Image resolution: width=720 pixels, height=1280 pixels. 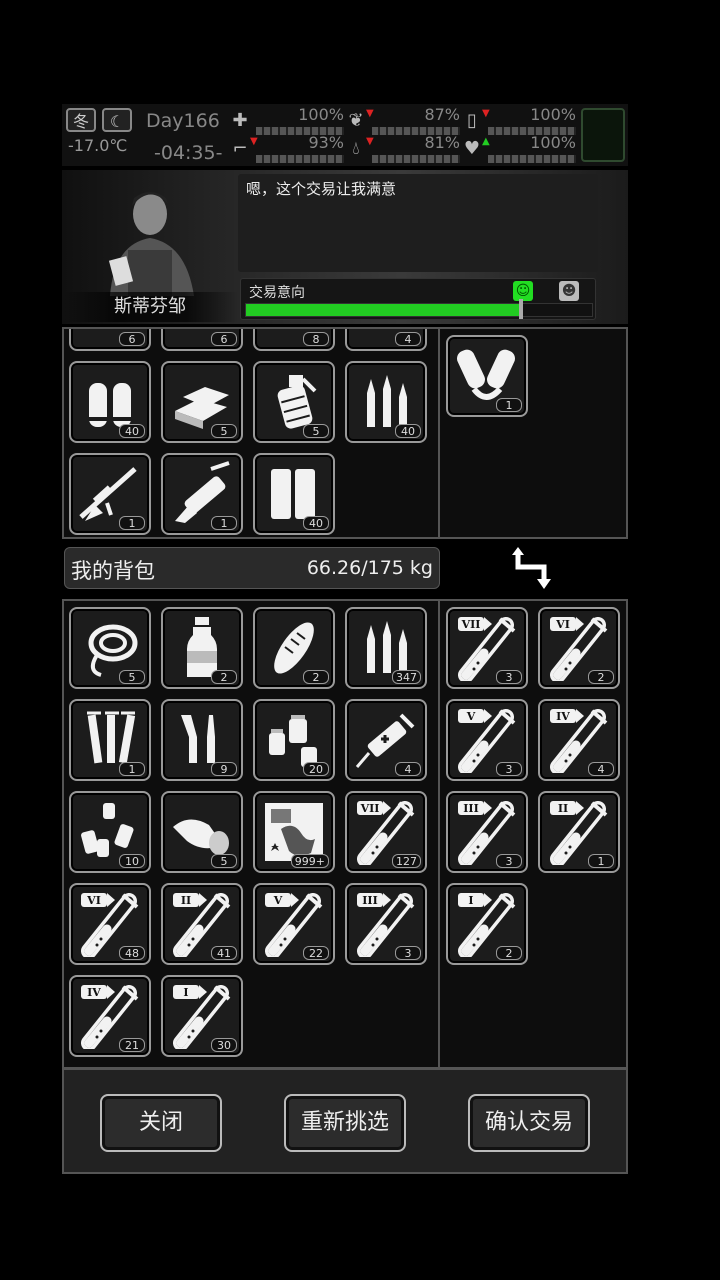 I want to click on item-quantity: 41, so click(x=224, y=953).